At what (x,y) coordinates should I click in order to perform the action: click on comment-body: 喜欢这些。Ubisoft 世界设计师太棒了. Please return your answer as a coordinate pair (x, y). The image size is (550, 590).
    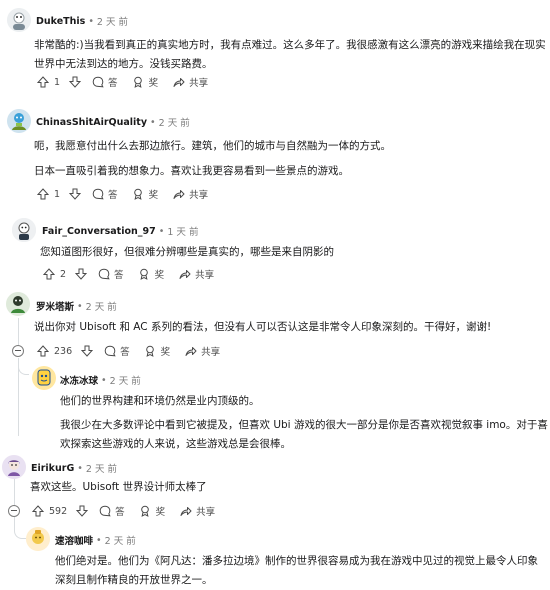
    Looking at the image, I should click on (285, 487).